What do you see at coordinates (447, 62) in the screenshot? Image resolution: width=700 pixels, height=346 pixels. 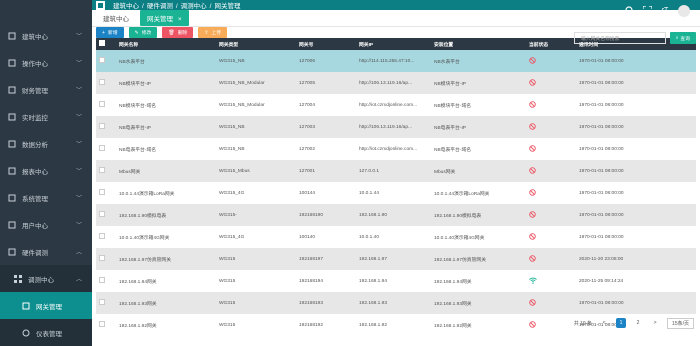 I see `table-cell: NB水表平台` at bounding box center [447, 62].